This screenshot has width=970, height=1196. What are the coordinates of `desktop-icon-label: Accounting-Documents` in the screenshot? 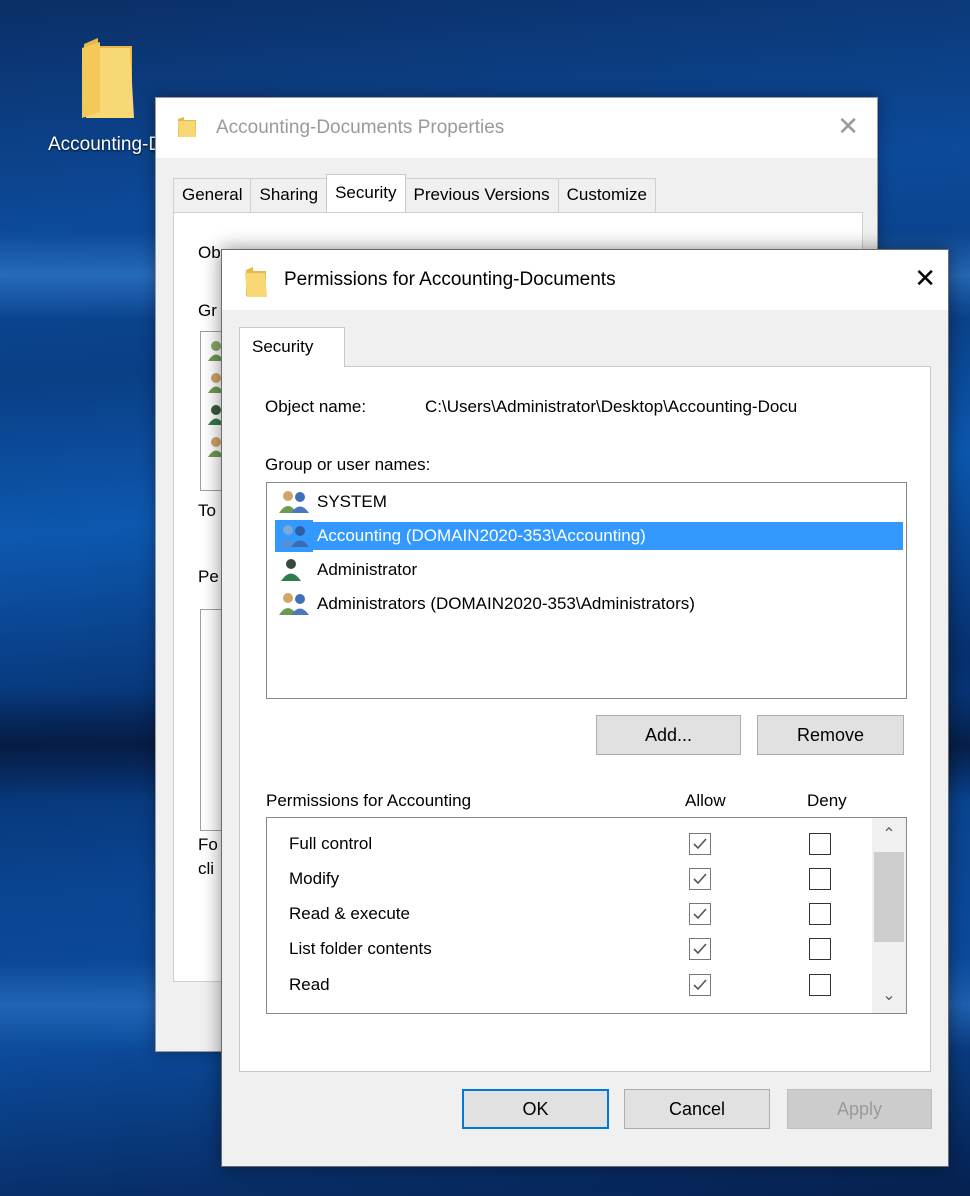 It's located at (103, 144).